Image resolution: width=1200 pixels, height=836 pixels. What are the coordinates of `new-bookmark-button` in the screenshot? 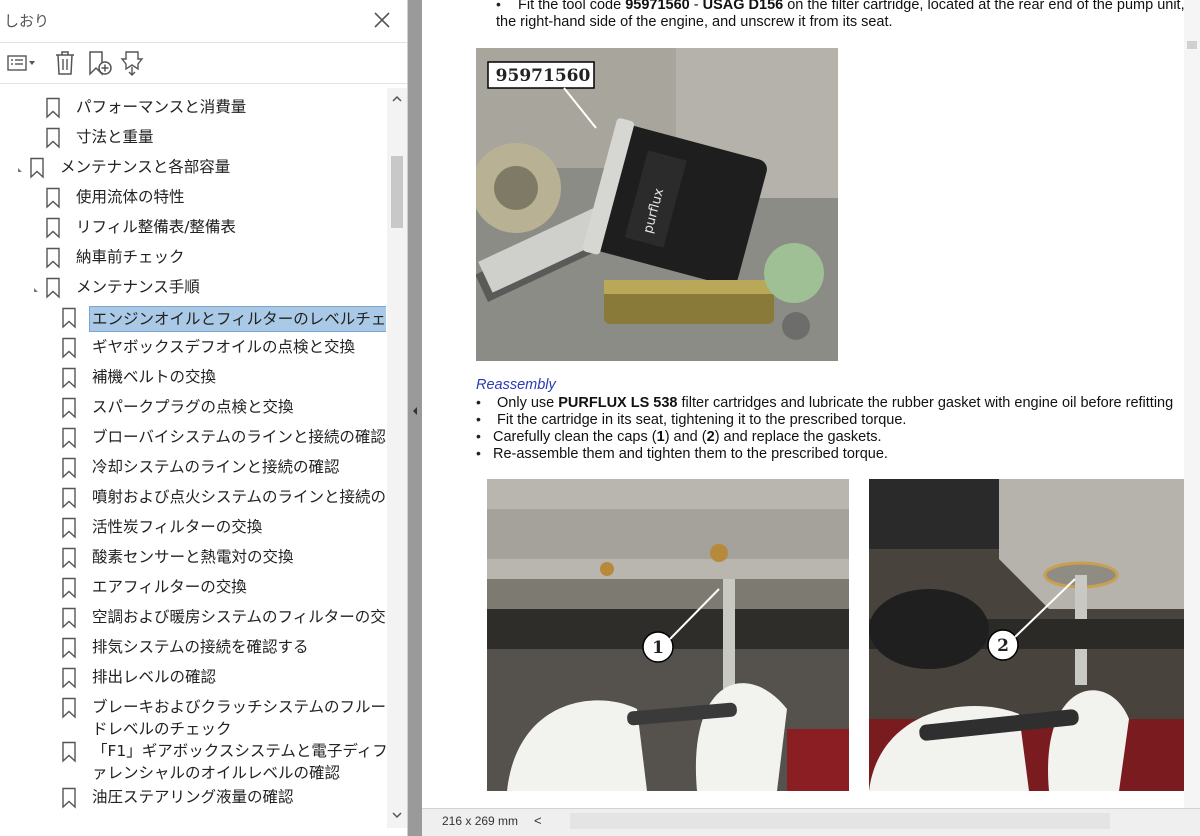 It's located at (100, 63).